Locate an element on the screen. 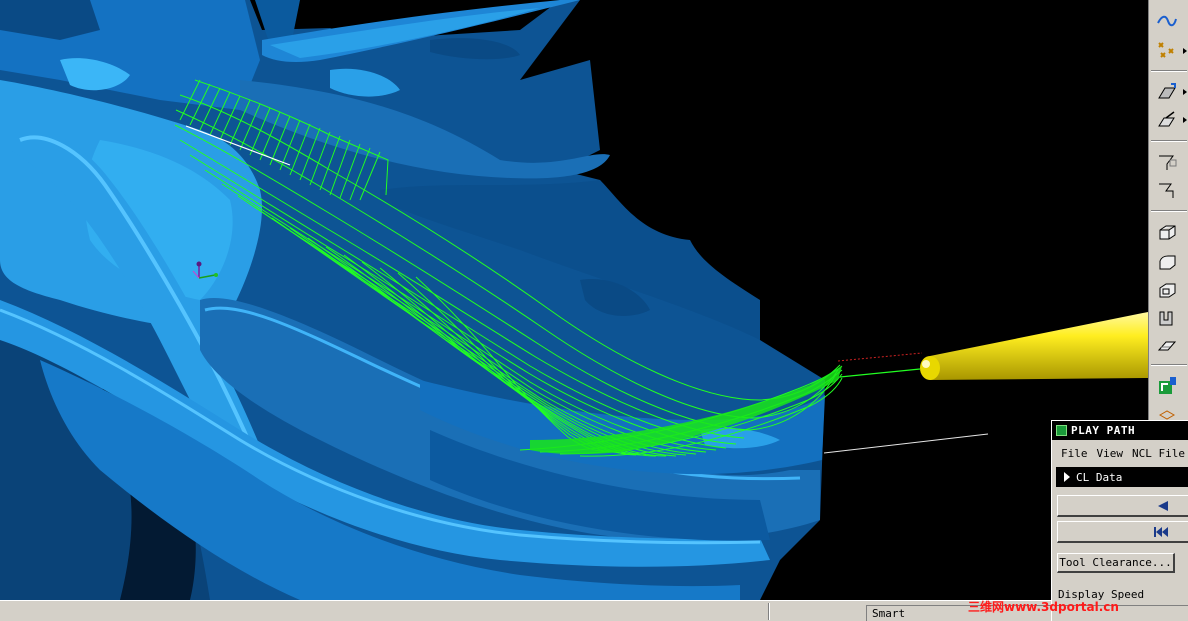 This screenshot has height=621, width=1188. solid-shell-icon is located at coordinates (1167, 290).